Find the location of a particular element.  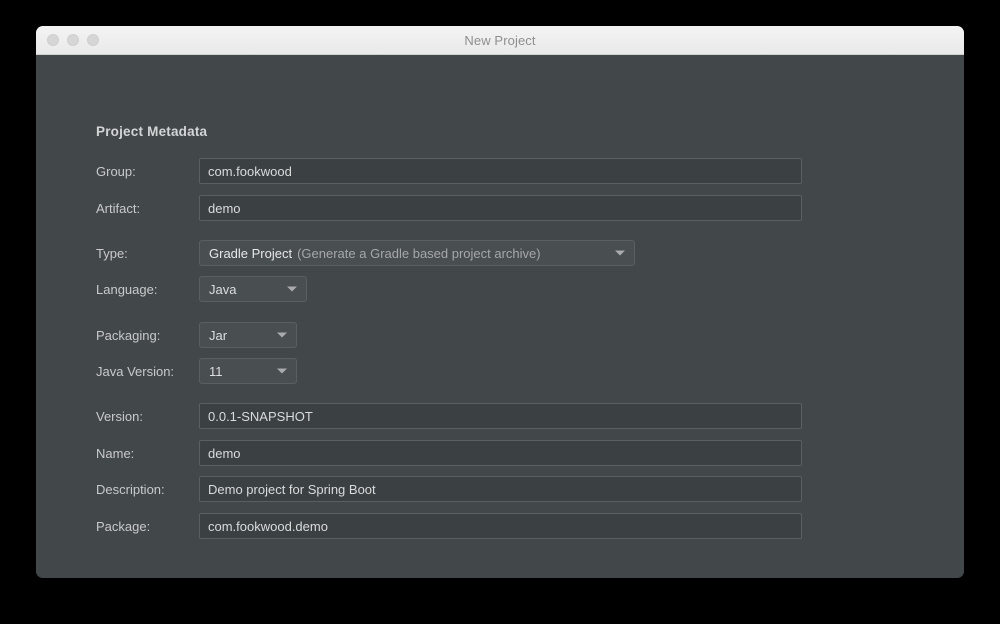

field-row-package: Package: com.fookwood.demo is located at coordinates (449, 526).